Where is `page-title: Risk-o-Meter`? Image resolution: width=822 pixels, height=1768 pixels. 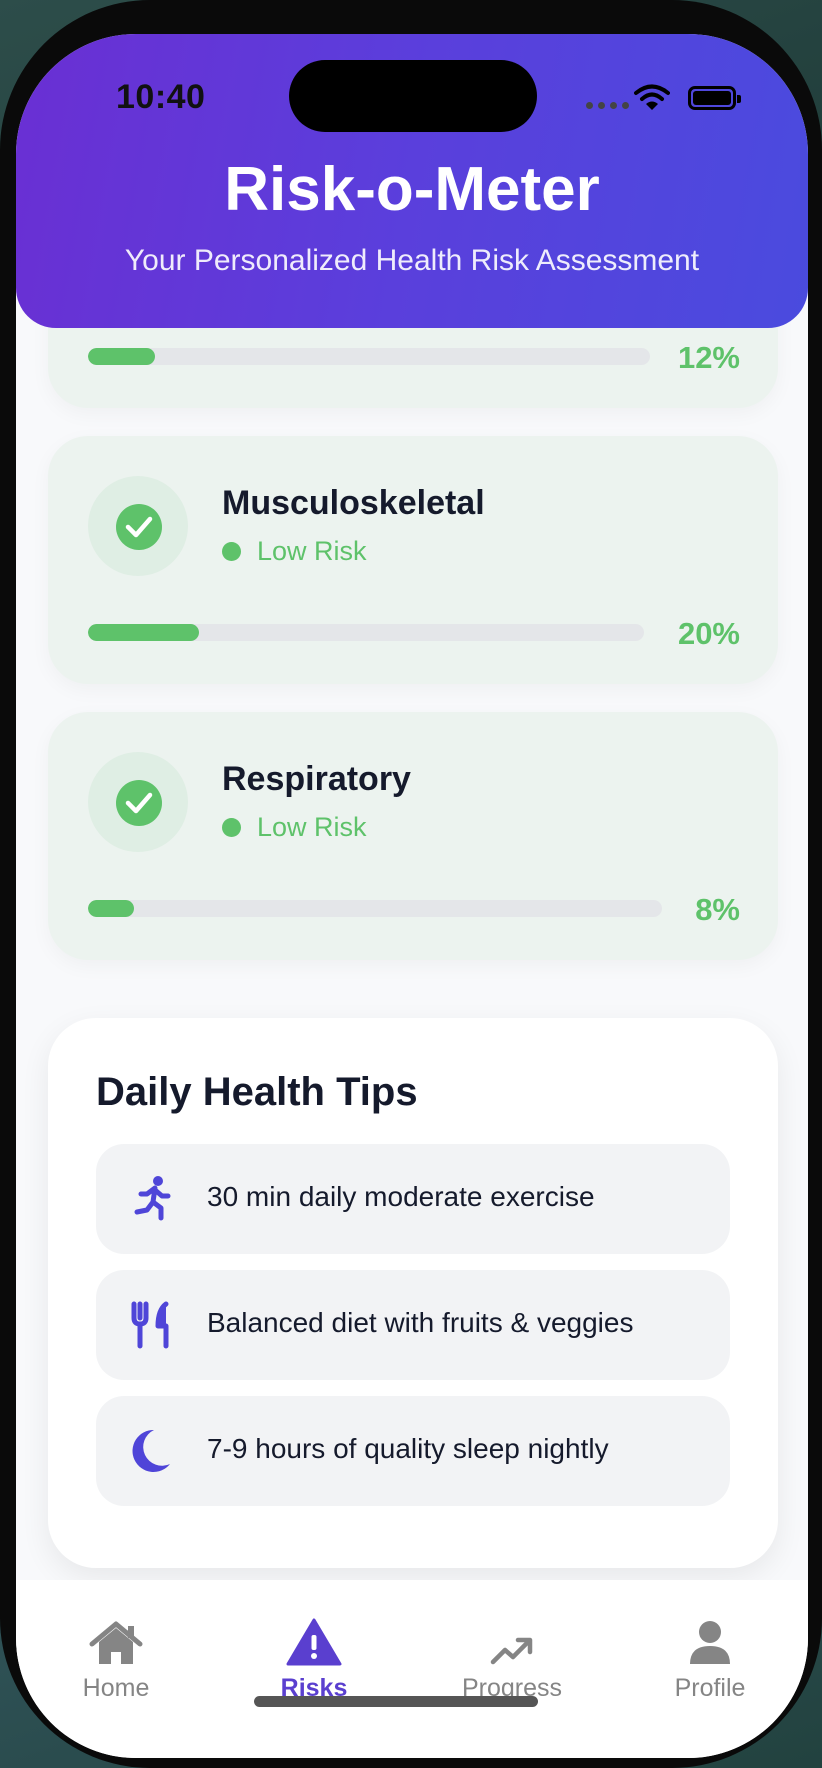
page-title: Risk-o-Meter is located at coordinates (412, 189).